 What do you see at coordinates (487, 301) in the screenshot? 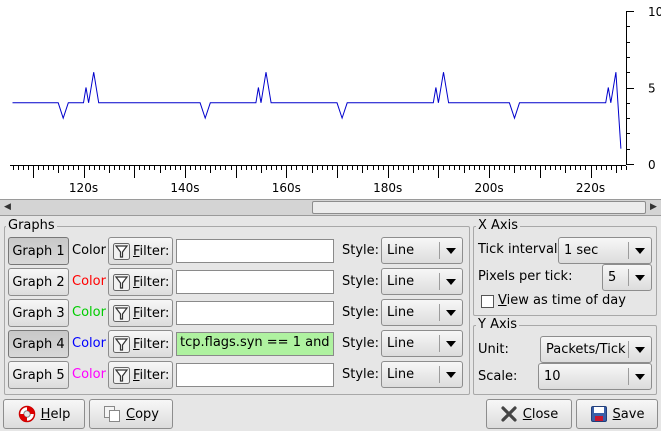
I see `view-time-checkbox` at bounding box center [487, 301].